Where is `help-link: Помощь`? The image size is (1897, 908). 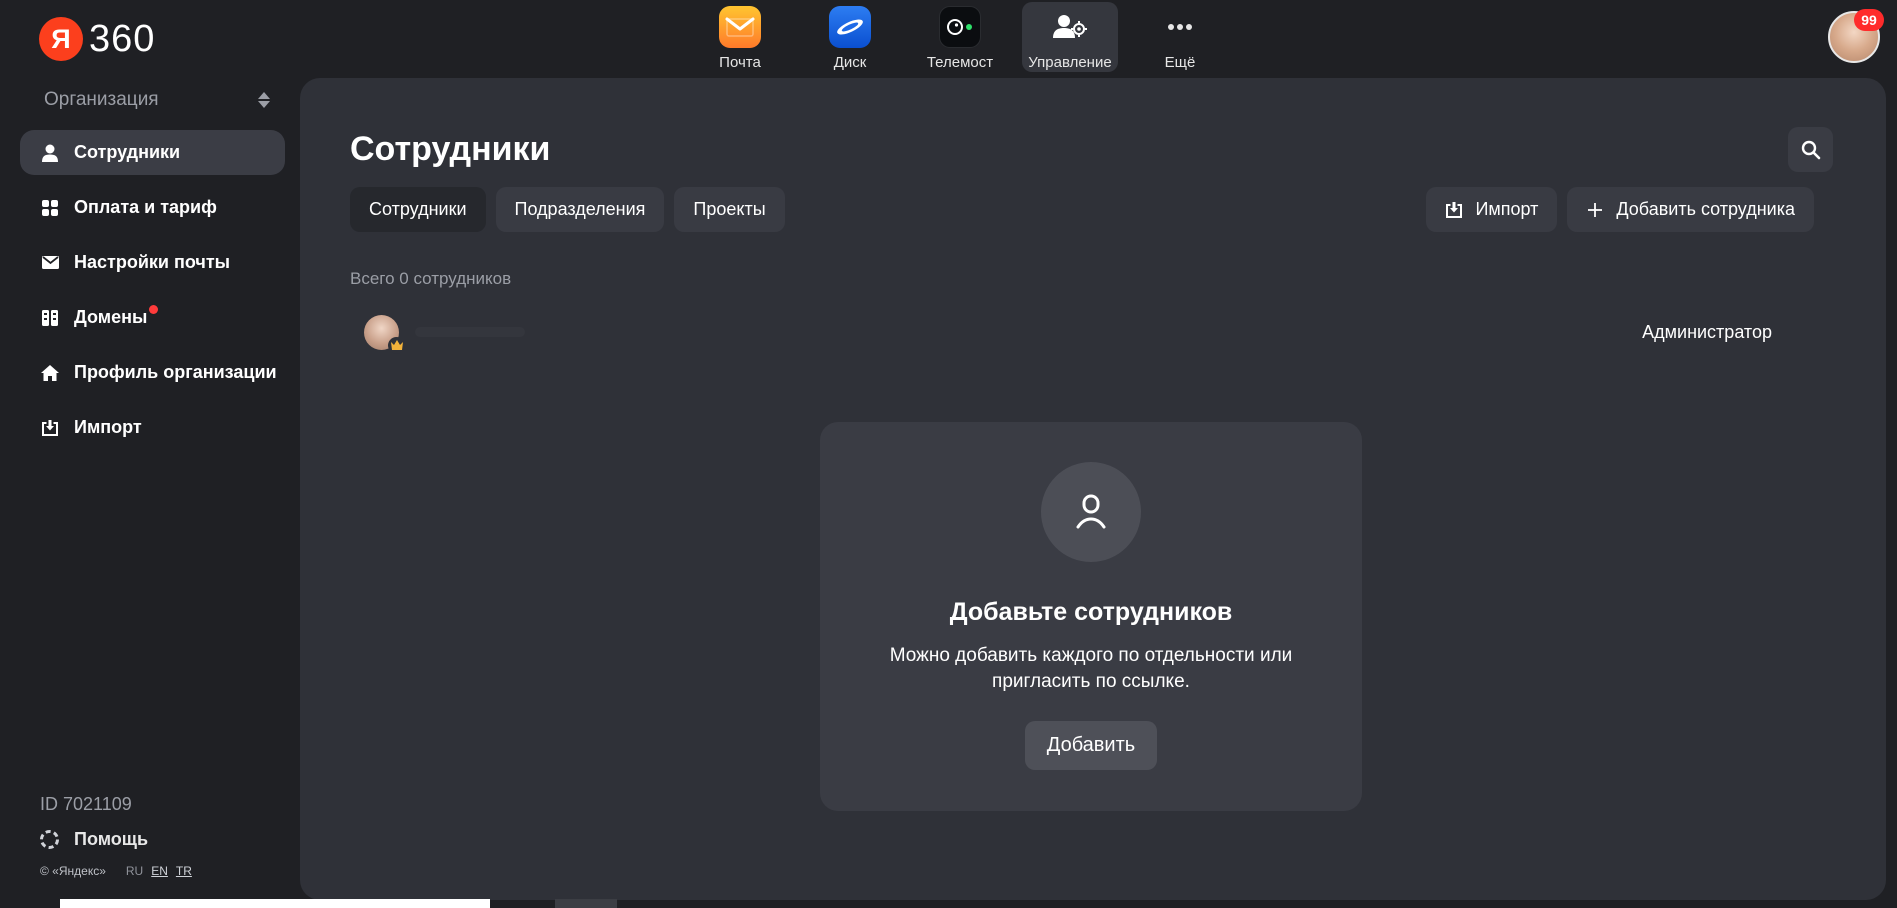
help-link: Помощь is located at coordinates (165, 839).